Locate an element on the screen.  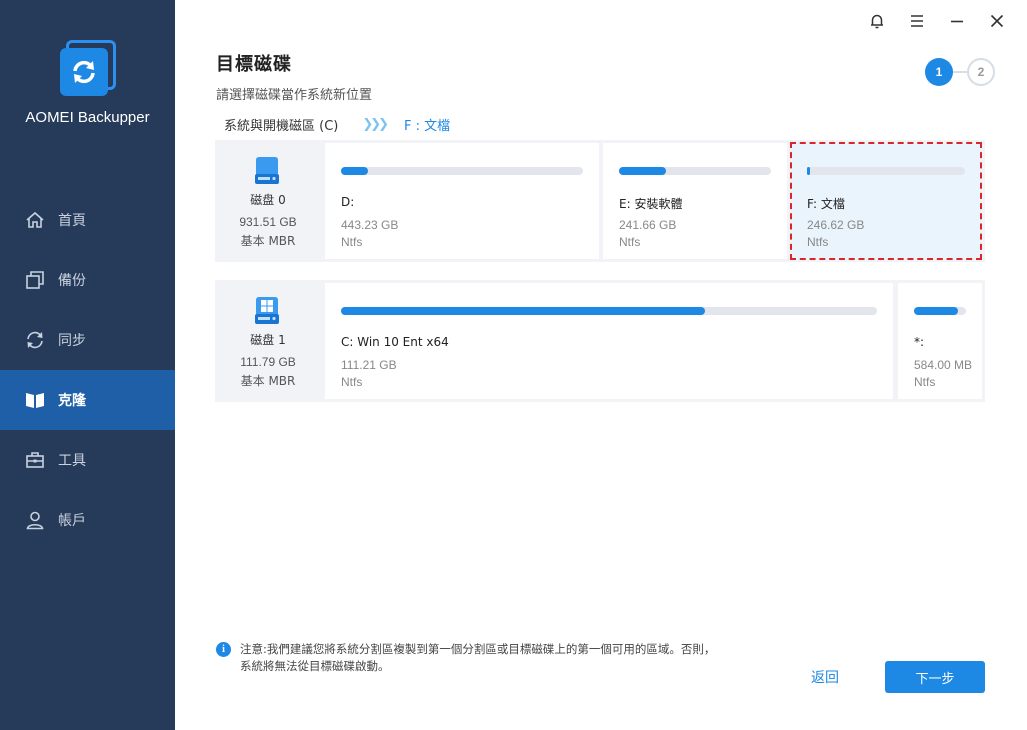
partition-name: F: 文檔 is located at coordinates (826, 204).